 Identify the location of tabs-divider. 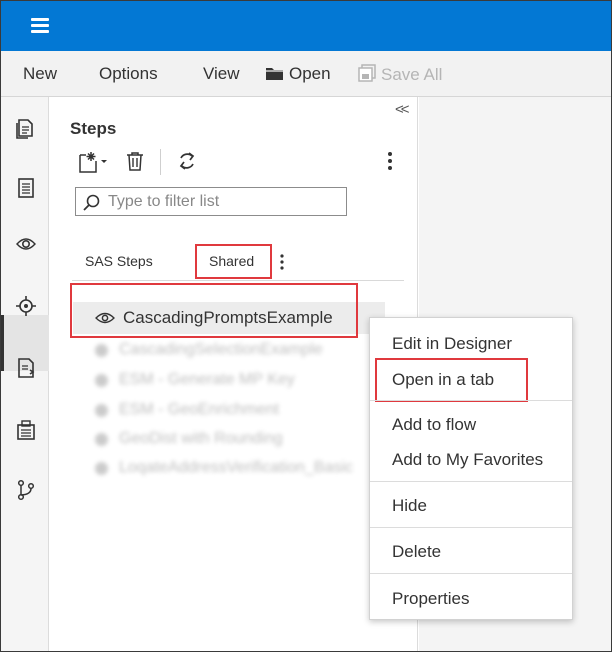
(238, 280).